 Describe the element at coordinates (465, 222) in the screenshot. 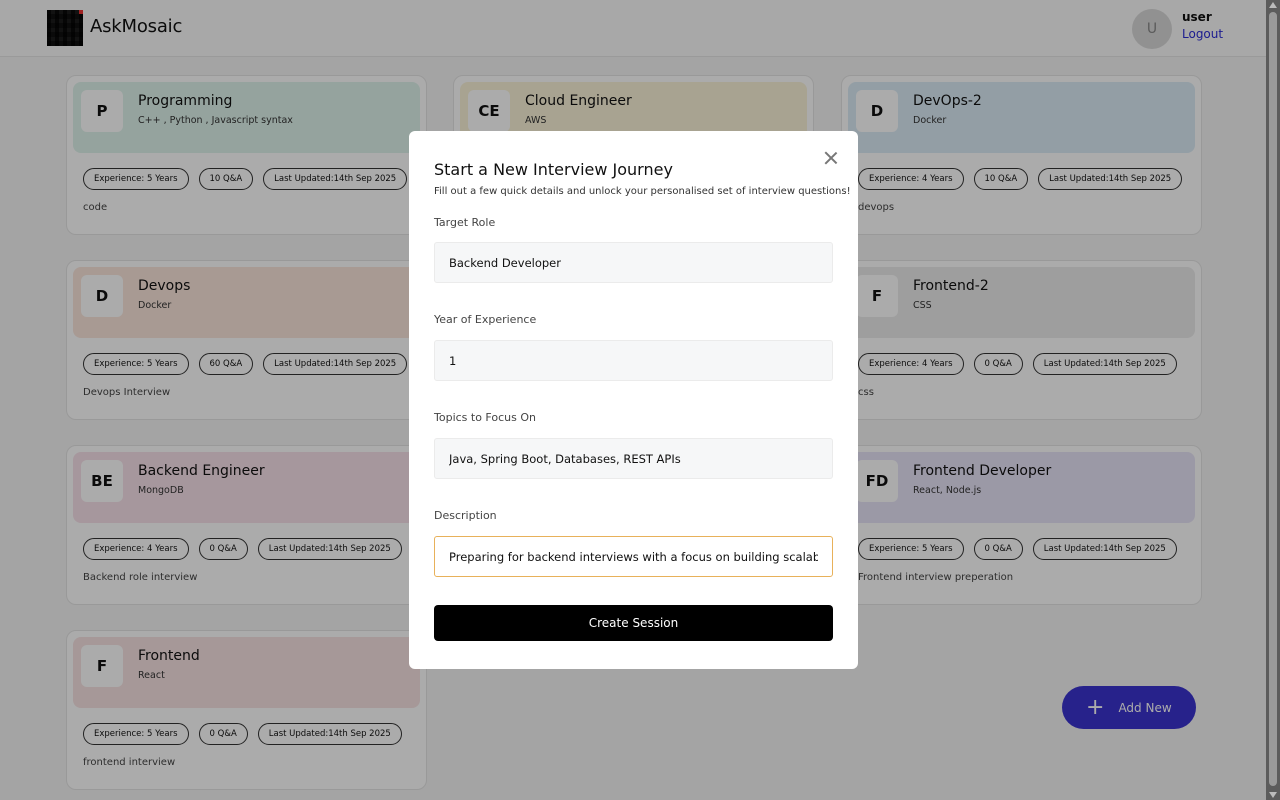

I see `target-role-label: Target Role` at that location.